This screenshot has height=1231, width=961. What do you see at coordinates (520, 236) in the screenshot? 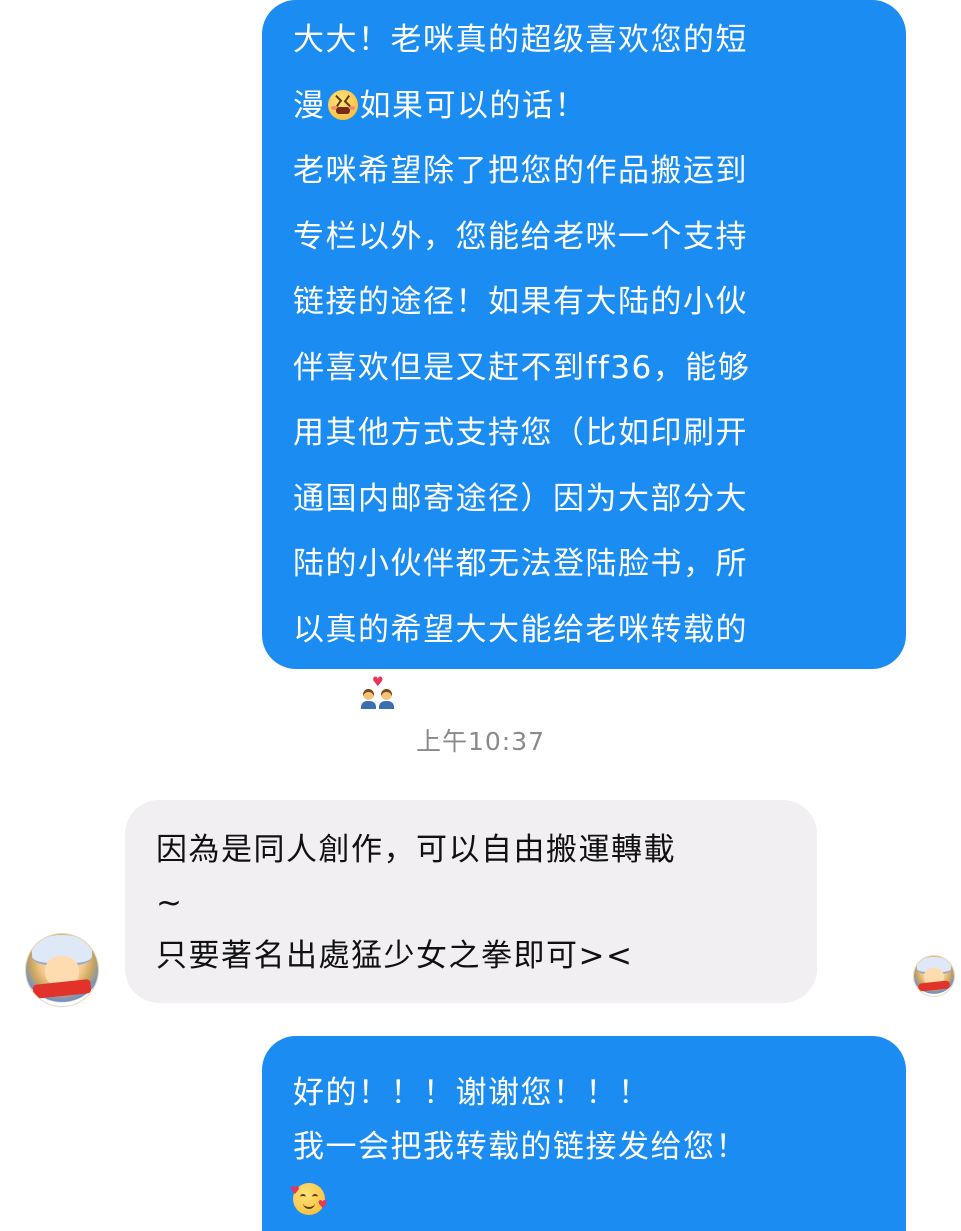
I see `message-line: 专栏以外，您能给老咪一个支持` at bounding box center [520, 236].